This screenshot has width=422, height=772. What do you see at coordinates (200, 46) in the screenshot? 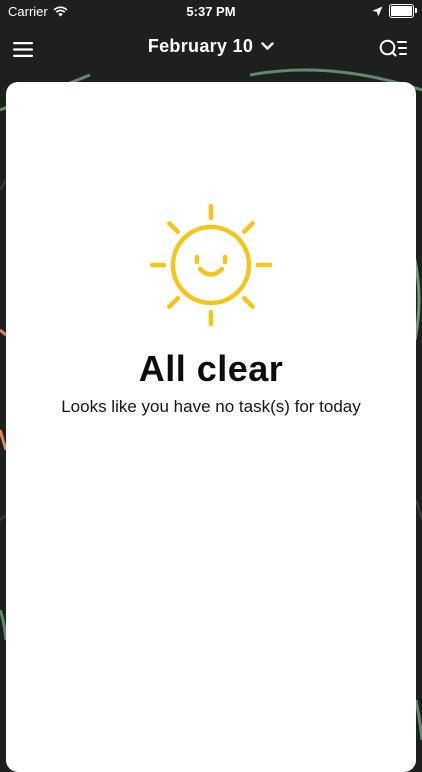
I see `date-title: February 10` at bounding box center [200, 46].